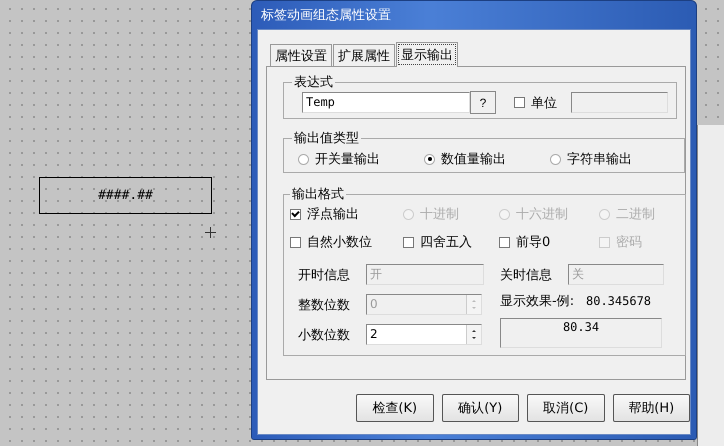 The image size is (724, 446). I want to click on checkbox-label: 前导0, so click(533, 242).